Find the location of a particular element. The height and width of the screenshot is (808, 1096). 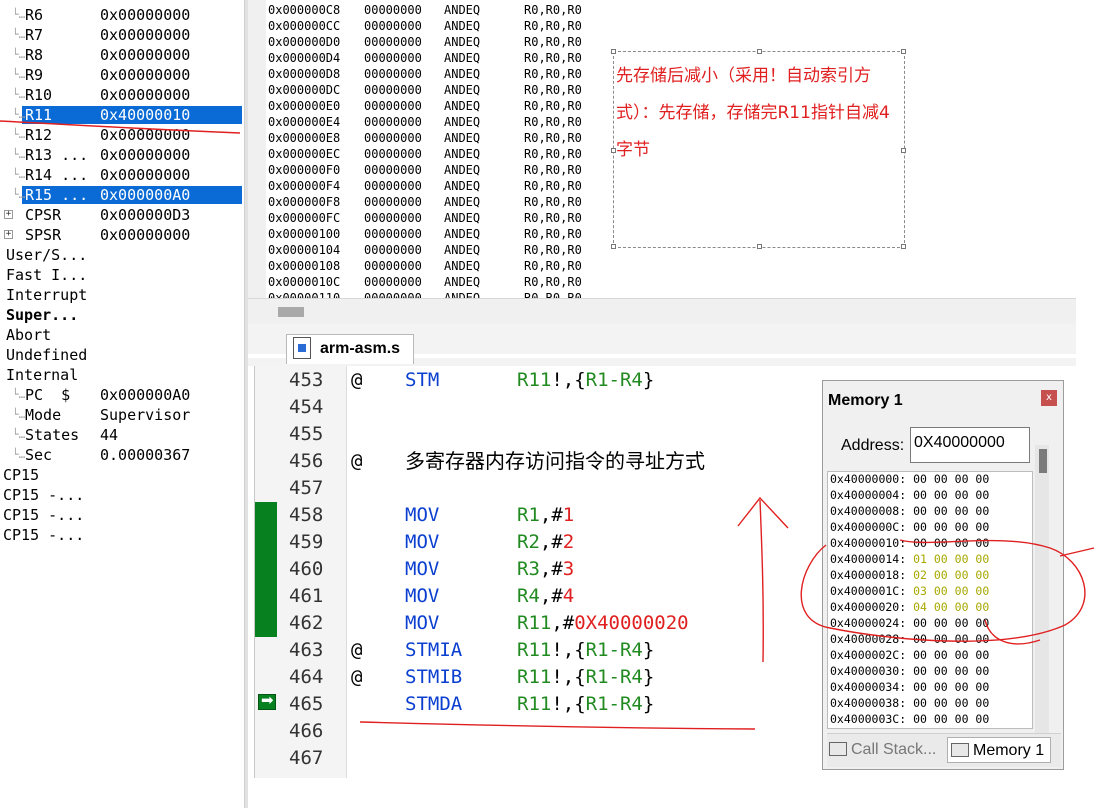

disassembly-horizontal-scrollbar is located at coordinates (662, 311).